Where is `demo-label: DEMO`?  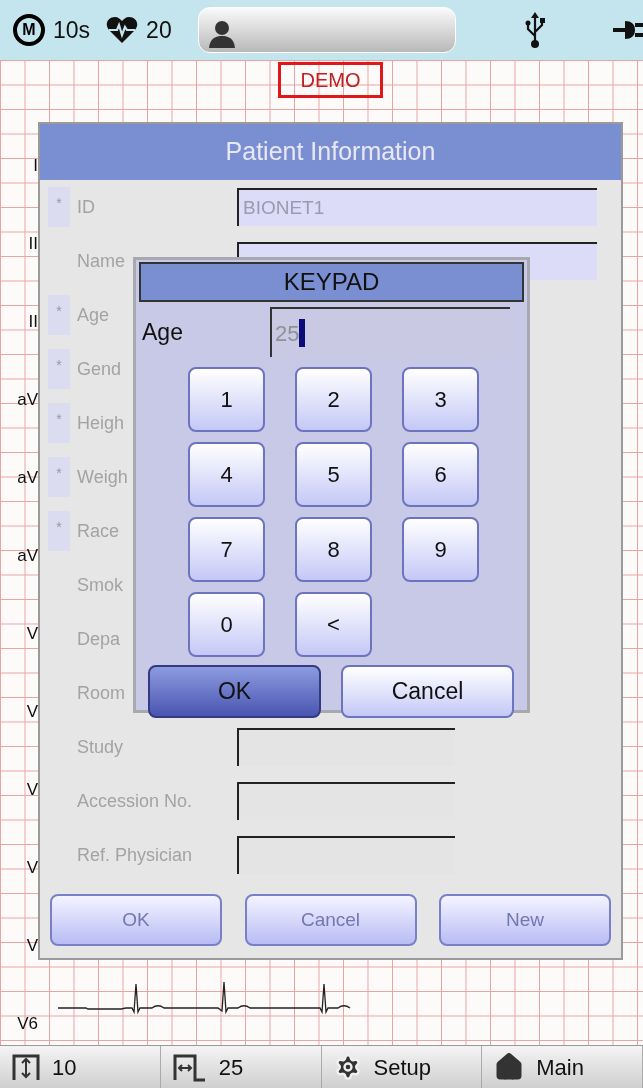 demo-label: DEMO is located at coordinates (330, 80).